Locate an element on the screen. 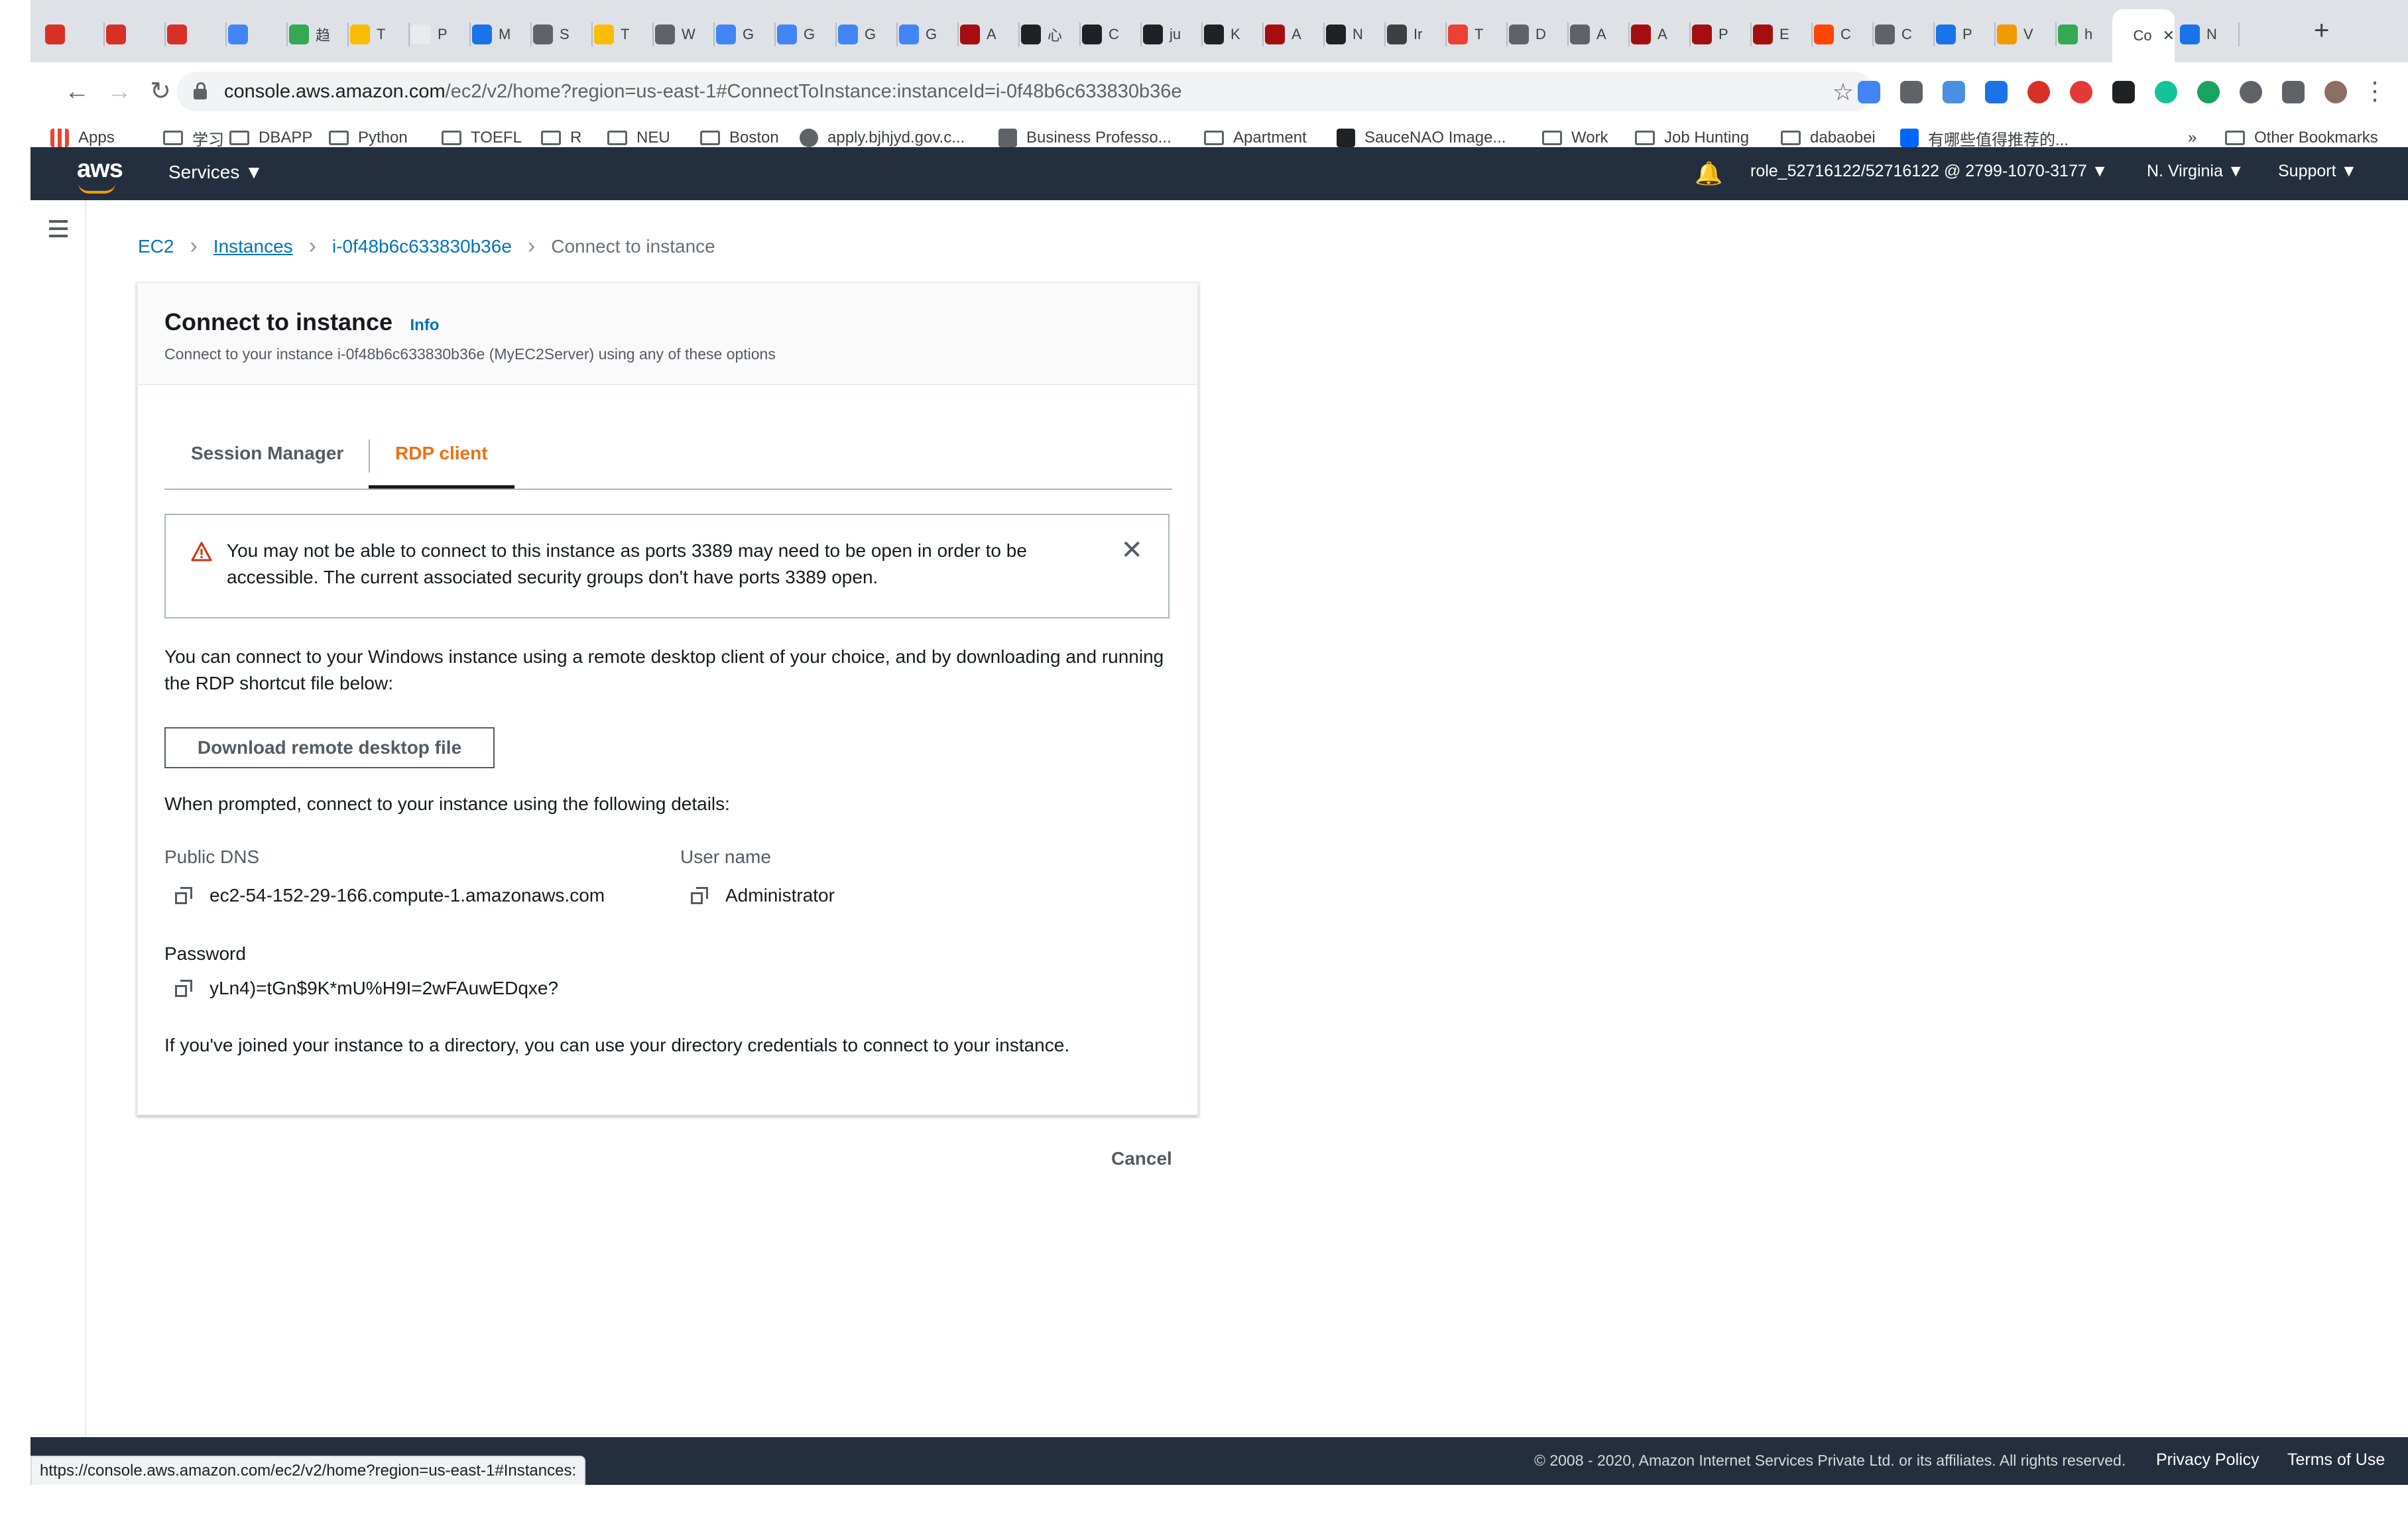 The width and height of the screenshot is (2408, 1522). tab-rdp-client: RDP client is located at coordinates (442, 457).